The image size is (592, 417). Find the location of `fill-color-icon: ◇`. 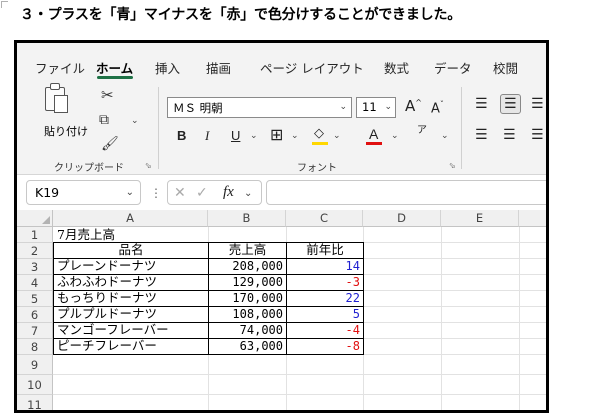

fill-color-icon: ◇ is located at coordinates (319, 133).